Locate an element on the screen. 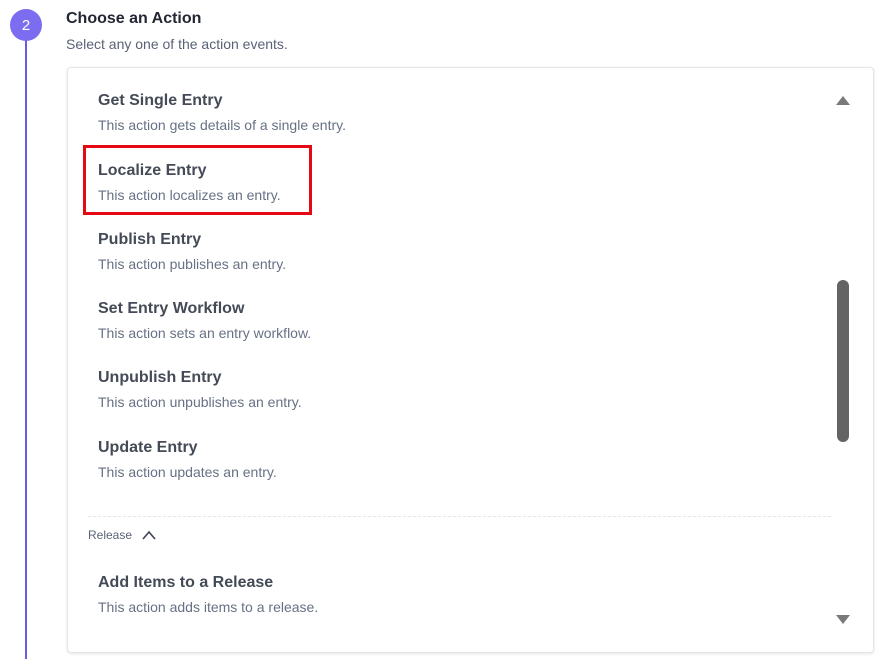 The width and height of the screenshot is (891, 659). group-divider is located at coordinates (459, 516).